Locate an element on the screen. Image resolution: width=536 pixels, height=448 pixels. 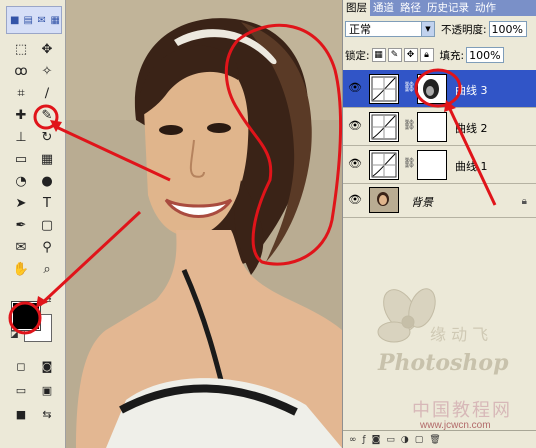
lock-icons: ▦ ✎ ✥ 🔒︎ is located at coordinates (402, 55).